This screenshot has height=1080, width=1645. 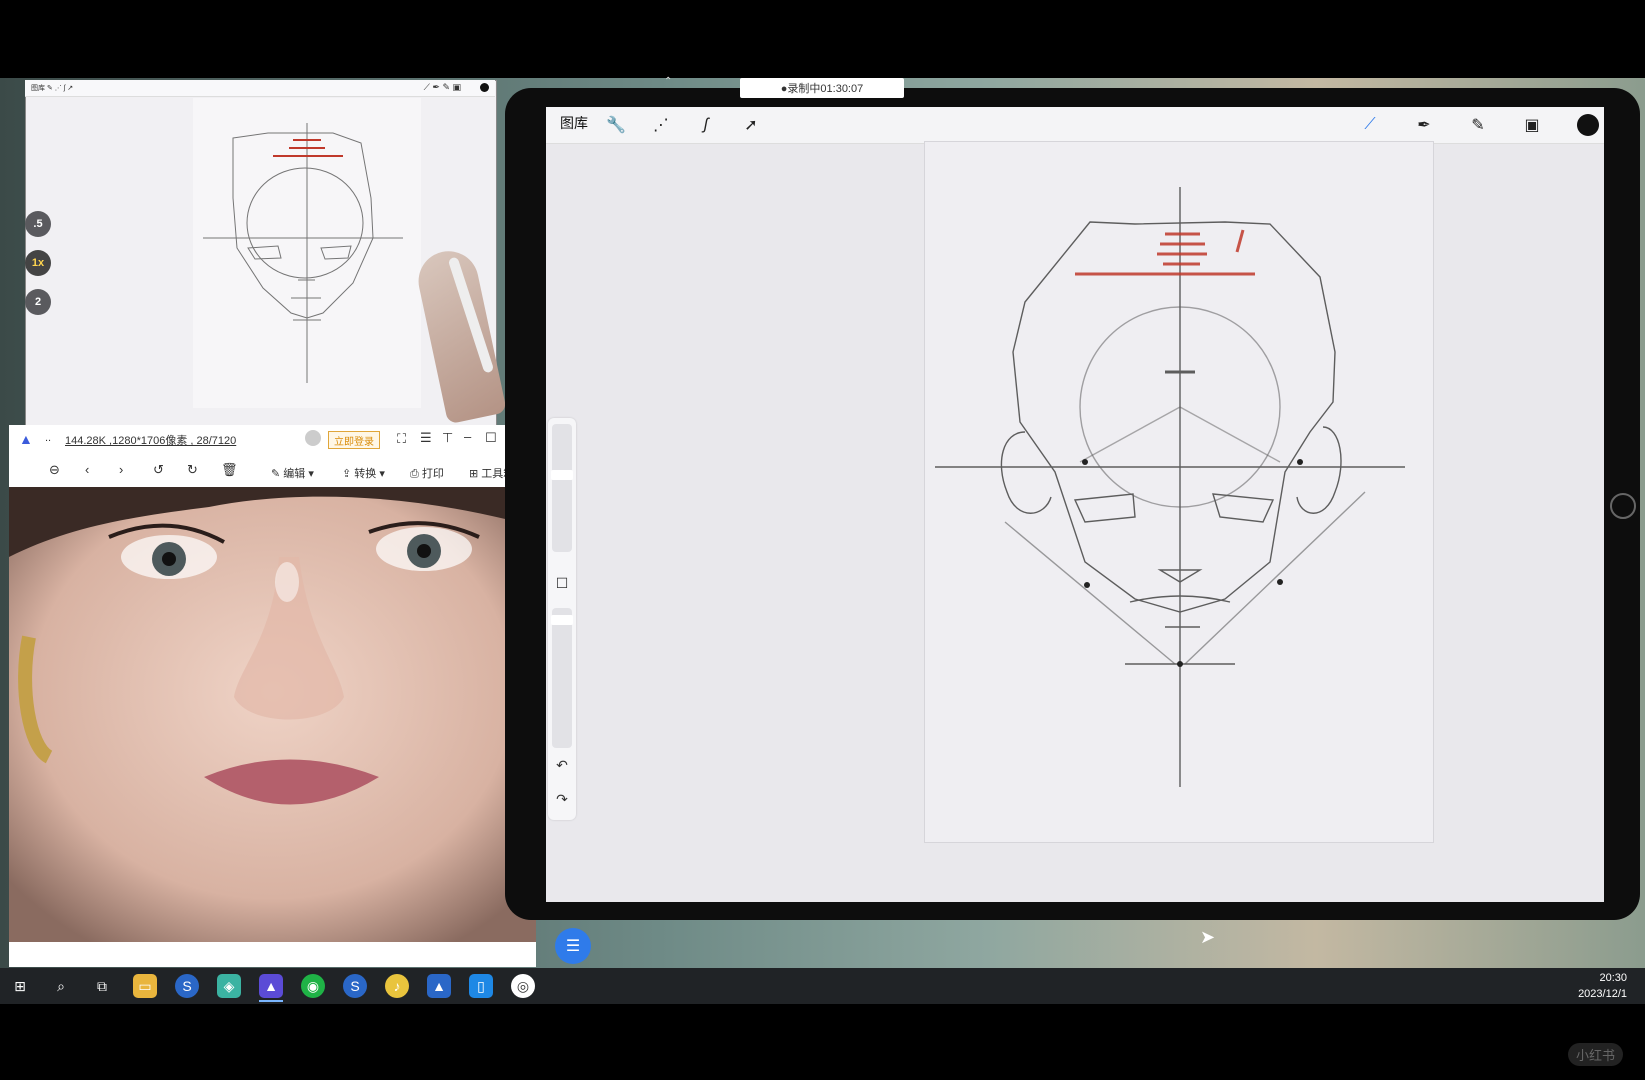 I want to click on windows-taskbar, so click(x=822, y=986).